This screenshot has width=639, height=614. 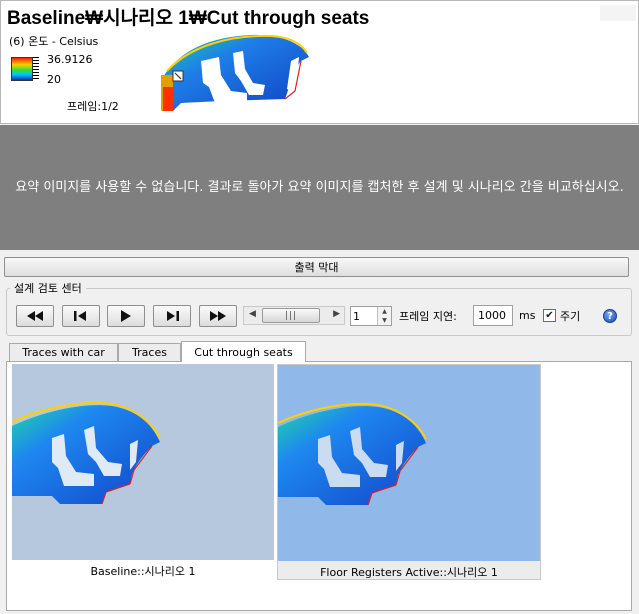 What do you see at coordinates (316, 267) in the screenshot?
I see `output-bar-button: 출력 막대` at bounding box center [316, 267].